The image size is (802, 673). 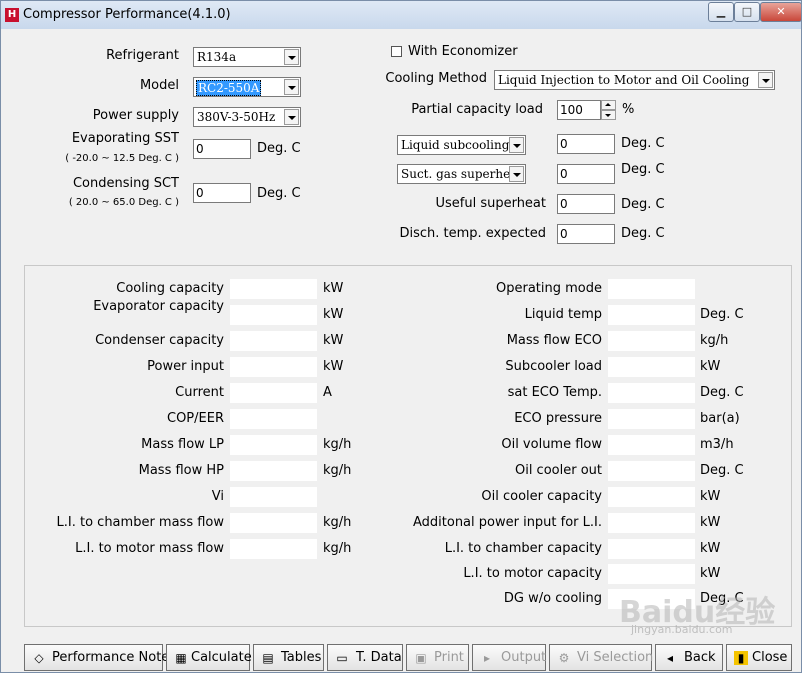 I want to click on button-label: Print, so click(x=449, y=657).